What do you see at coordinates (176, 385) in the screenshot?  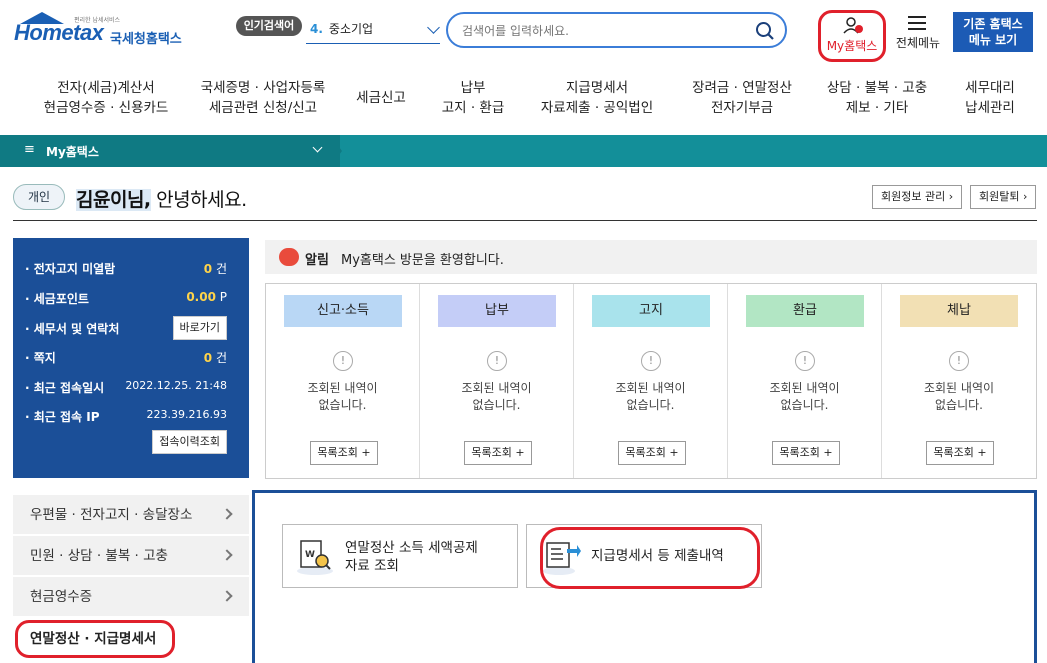 I see `info-value-last-login: 2022.12.25. 21:48` at bounding box center [176, 385].